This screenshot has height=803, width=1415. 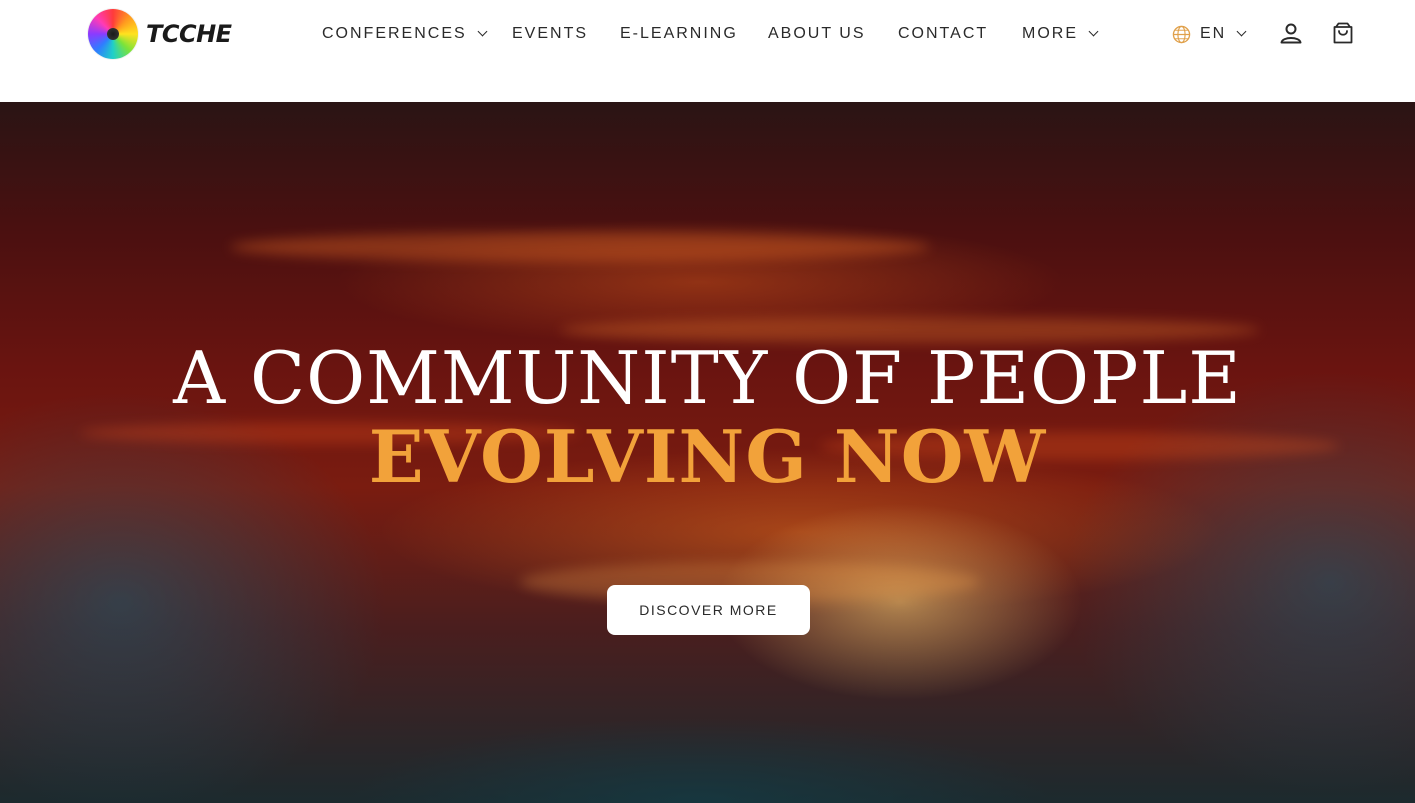 I want to click on nav-item-label: ABOUT US, so click(x=817, y=33).